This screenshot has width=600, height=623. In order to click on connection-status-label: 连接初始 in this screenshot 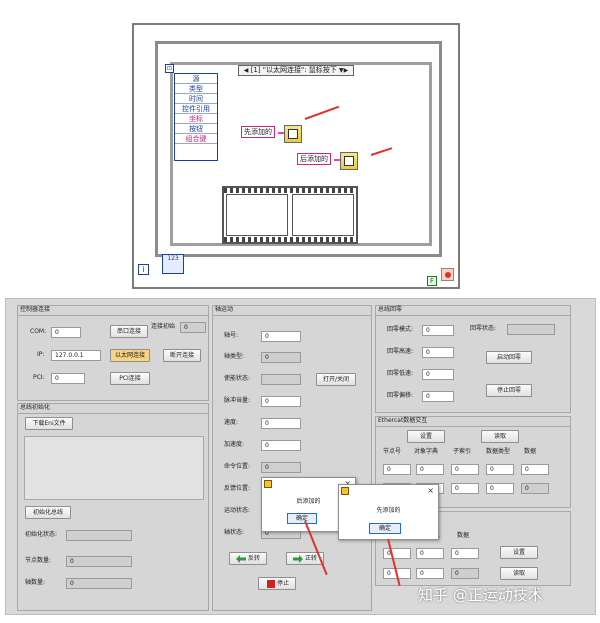, I will do `click(163, 326)`.